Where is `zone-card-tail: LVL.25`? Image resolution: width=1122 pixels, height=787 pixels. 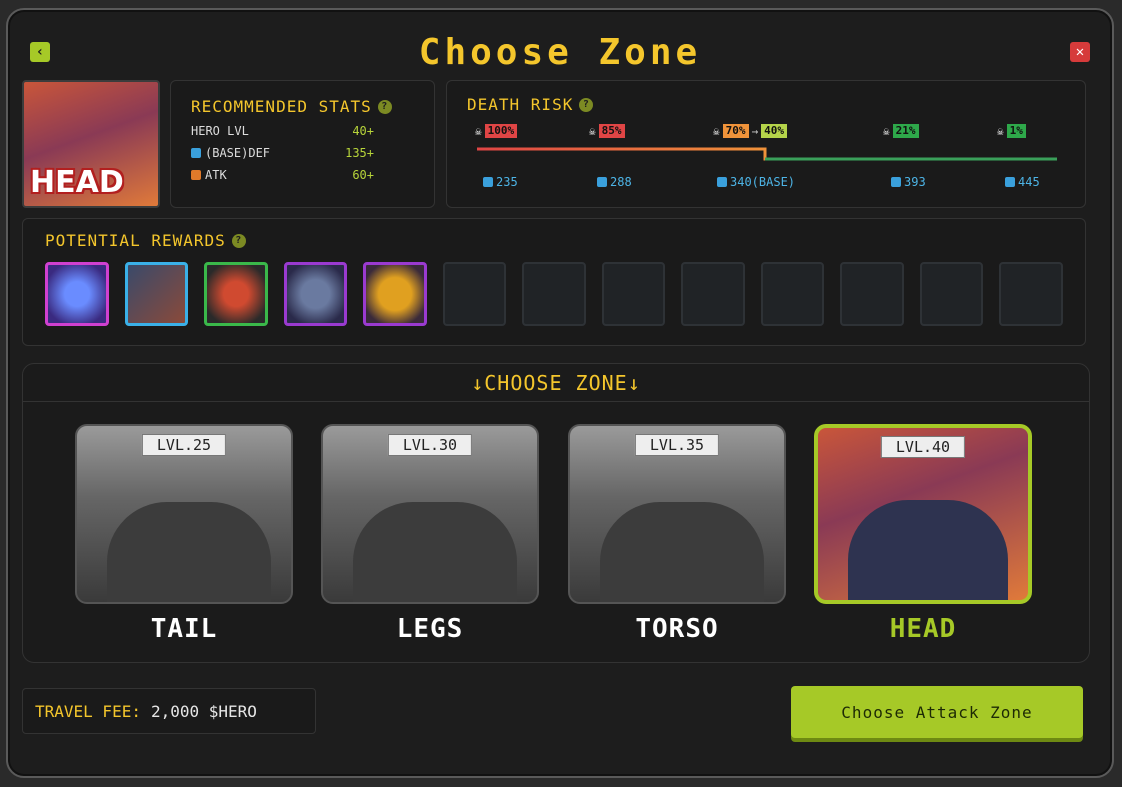
zone-card-tail: LVL.25 is located at coordinates (184, 514).